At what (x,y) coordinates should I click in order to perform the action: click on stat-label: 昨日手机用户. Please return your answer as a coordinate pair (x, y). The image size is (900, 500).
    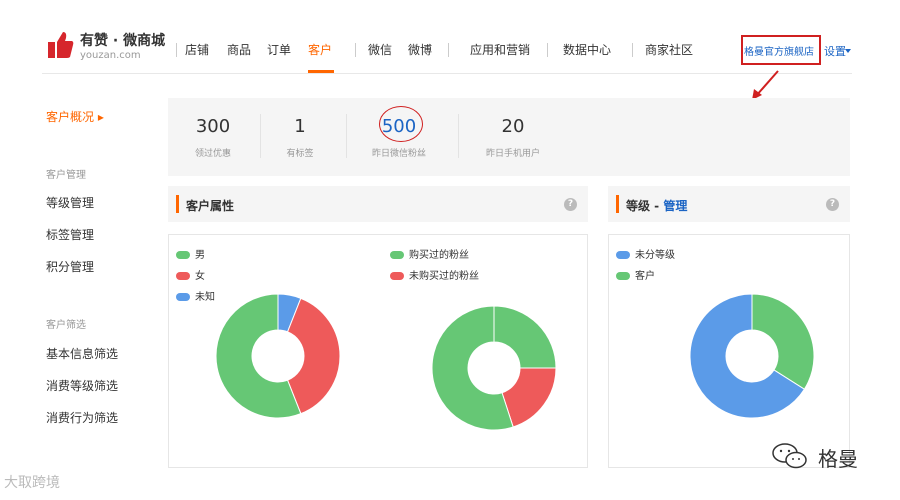
    Looking at the image, I should click on (512, 154).